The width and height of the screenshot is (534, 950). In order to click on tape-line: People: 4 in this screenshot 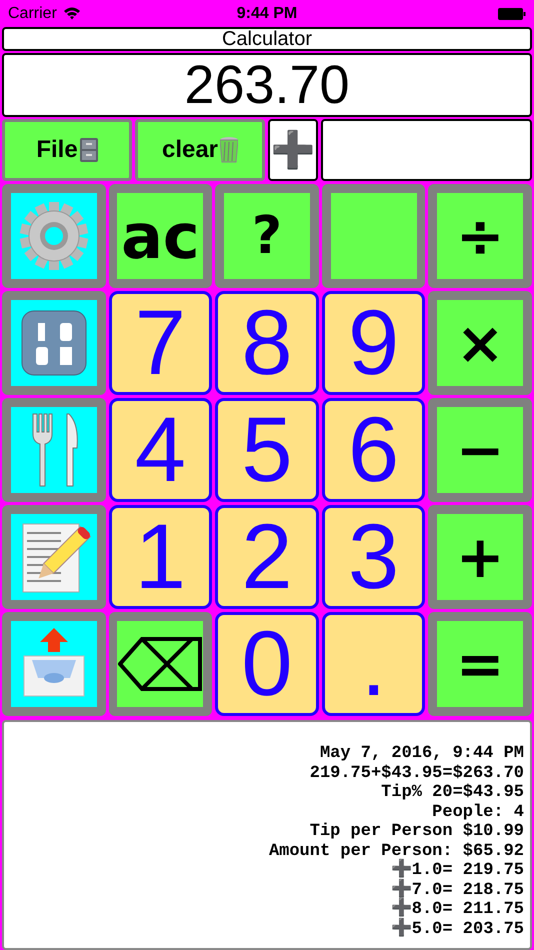, I will do `click(478, 812)`.